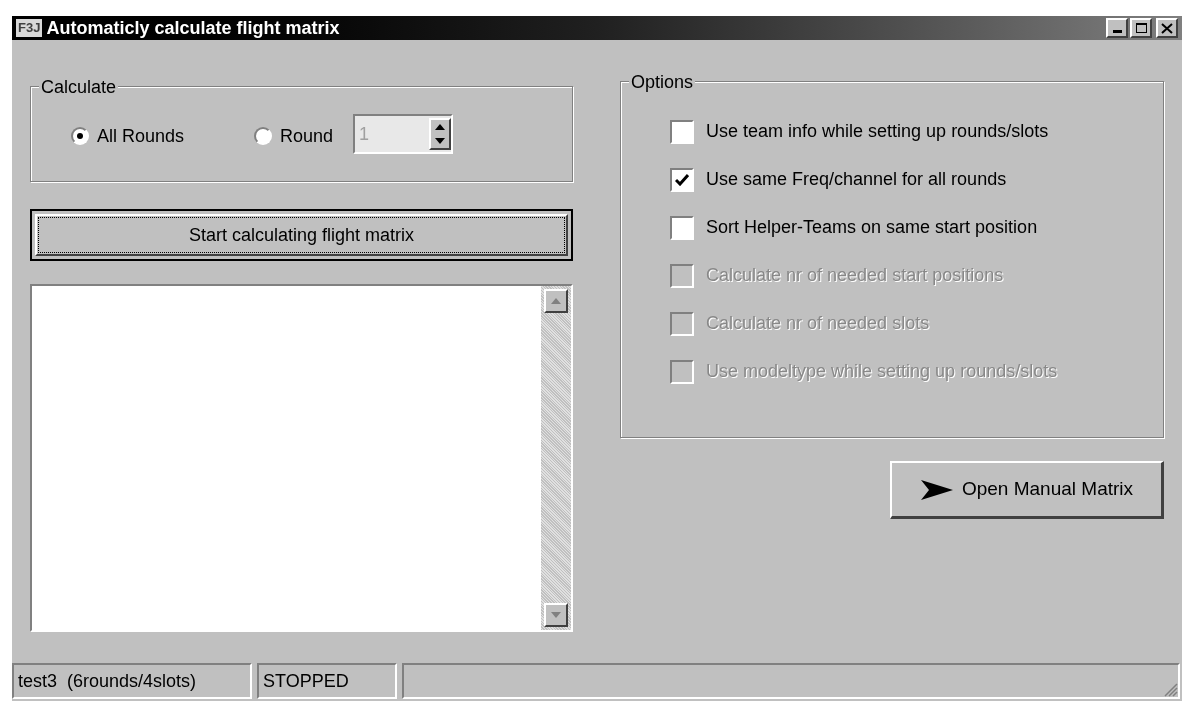 This screenshot has height=701, width=1194. I want to click on checkbox-label: Use same Freq/channel for all rounds, so click(856, 179).